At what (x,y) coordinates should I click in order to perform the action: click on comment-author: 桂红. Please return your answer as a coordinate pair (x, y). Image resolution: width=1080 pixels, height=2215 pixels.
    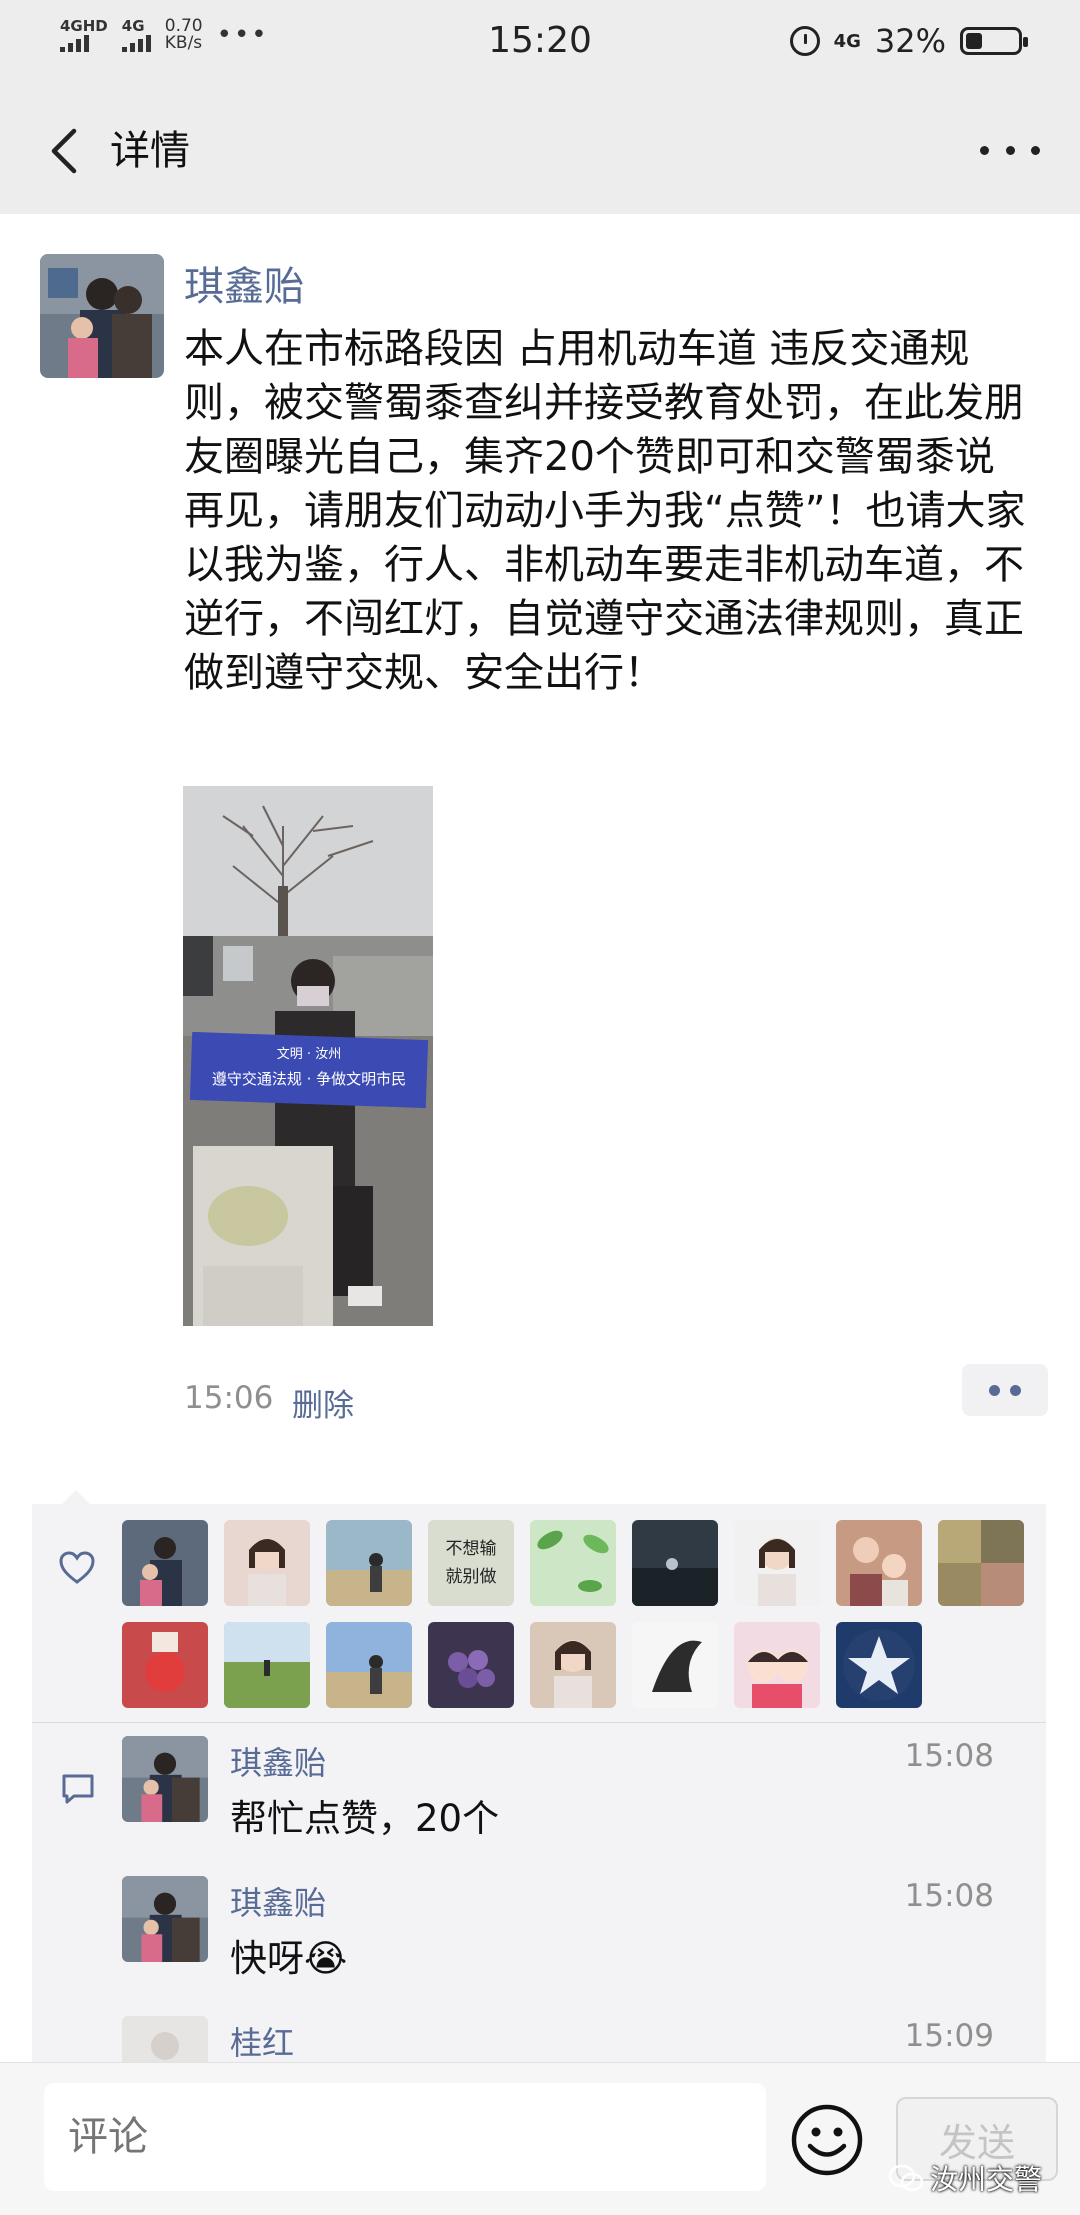
    Looking at the image, I should click on (262, 2041).